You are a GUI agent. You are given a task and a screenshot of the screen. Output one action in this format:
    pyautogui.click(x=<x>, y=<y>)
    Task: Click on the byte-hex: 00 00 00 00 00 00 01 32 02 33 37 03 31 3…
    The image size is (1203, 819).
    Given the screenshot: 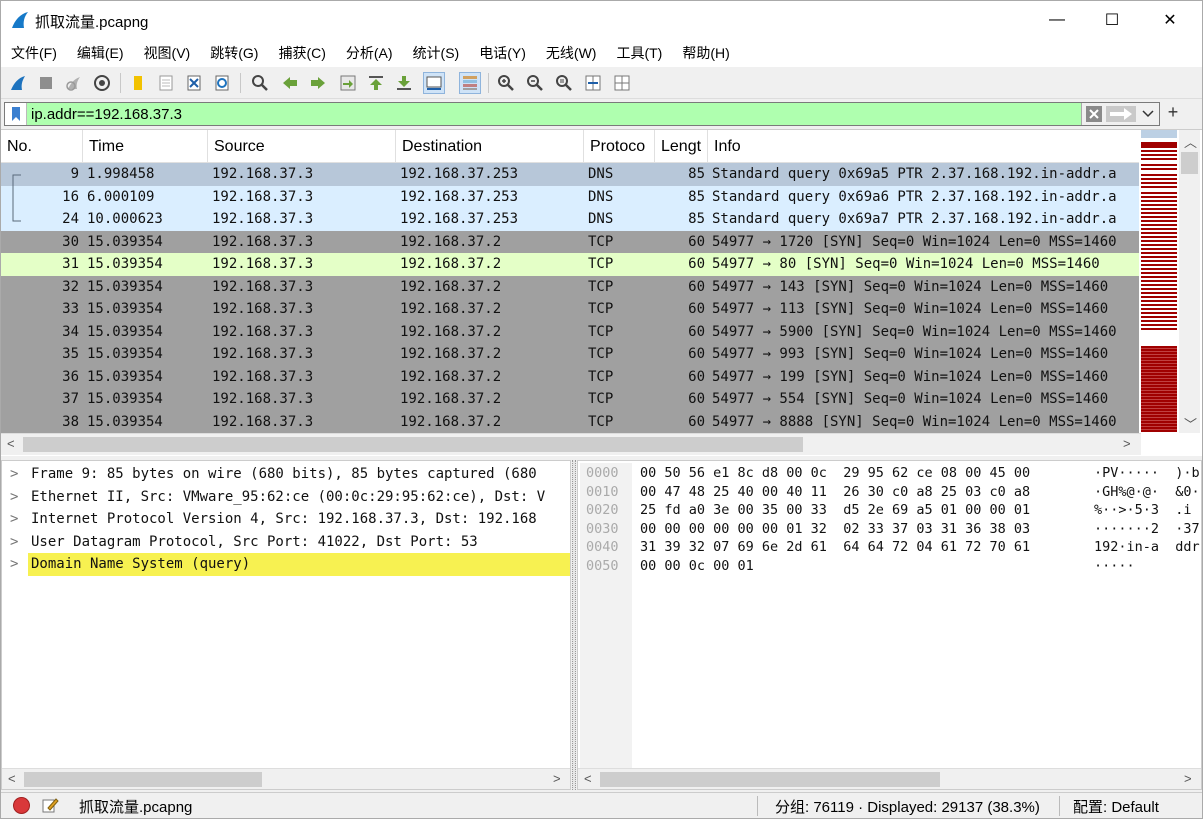 What is the action you would take?
    pyautogui.click(x=835, y=529)
    